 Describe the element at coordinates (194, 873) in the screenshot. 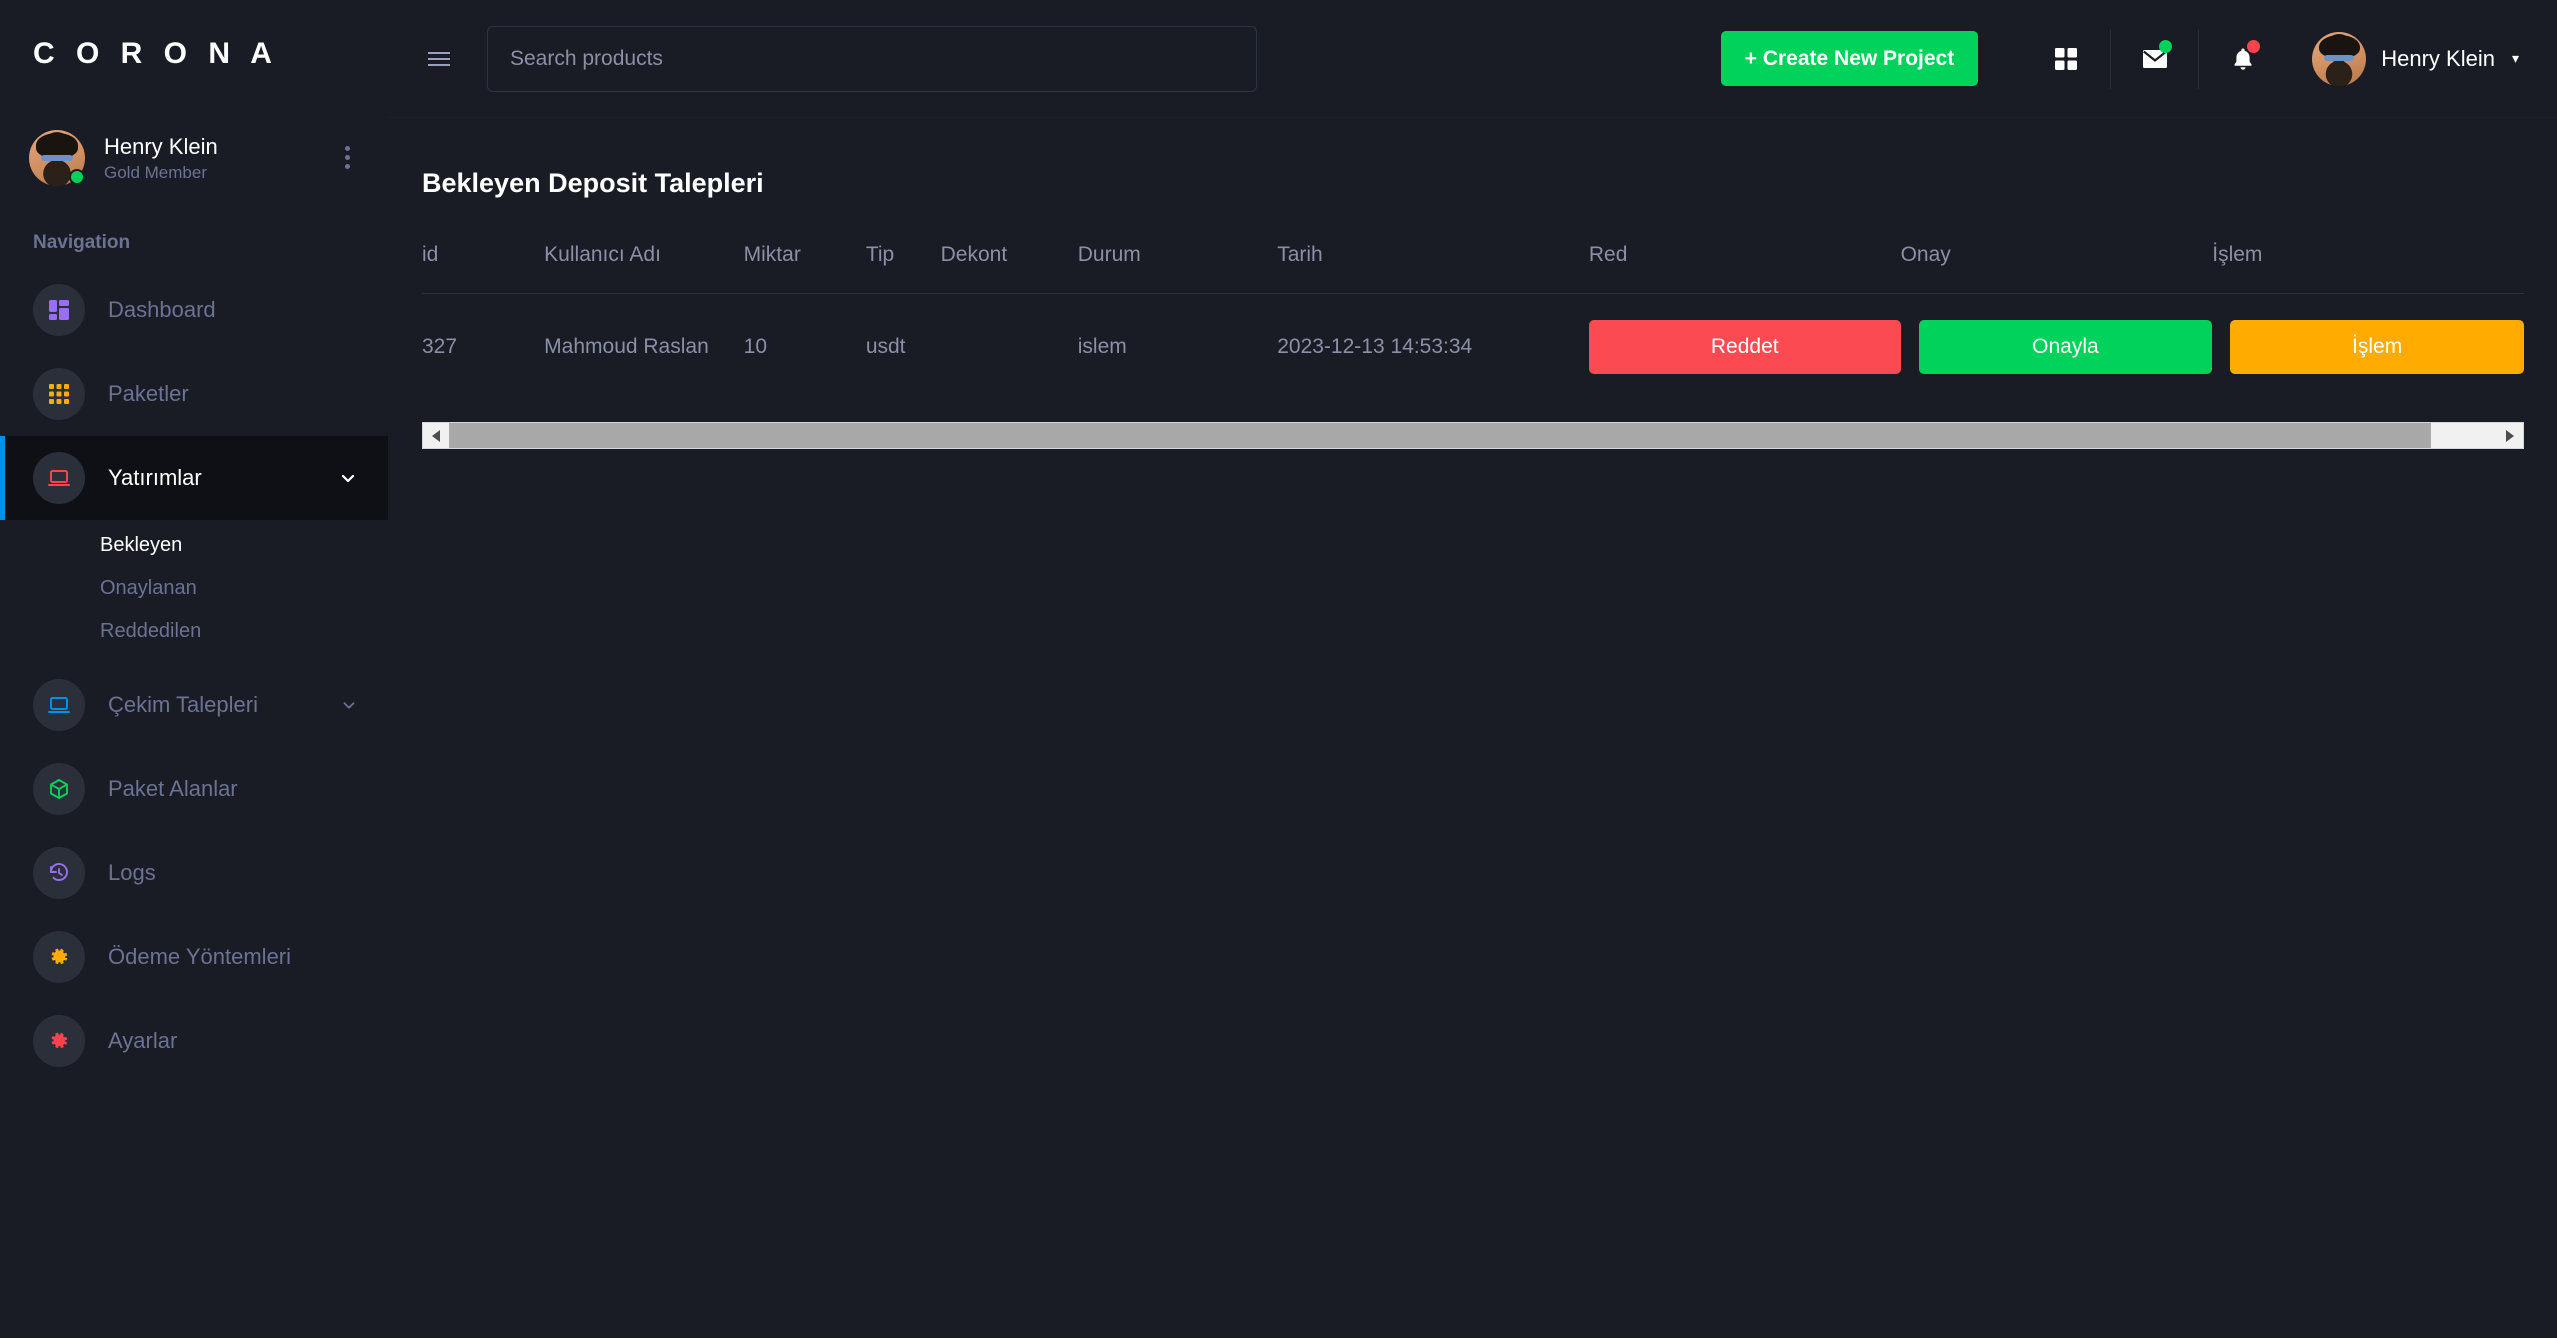

I see `sidebar-item-logs: Logs` at that location.